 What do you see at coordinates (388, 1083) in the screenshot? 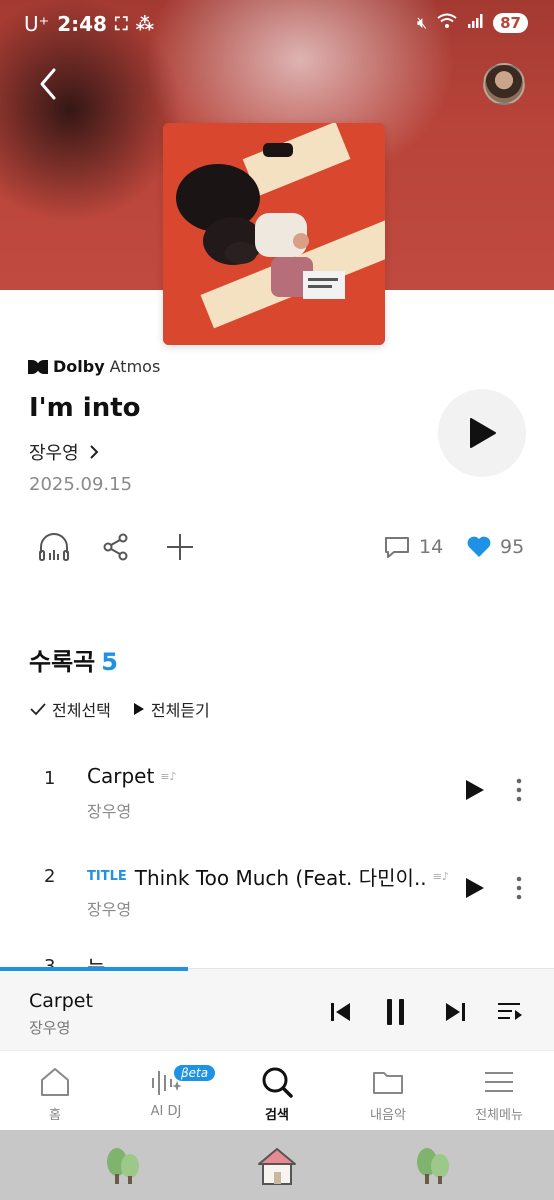
I see `folder-icon` at bounding box center [388, 1083].